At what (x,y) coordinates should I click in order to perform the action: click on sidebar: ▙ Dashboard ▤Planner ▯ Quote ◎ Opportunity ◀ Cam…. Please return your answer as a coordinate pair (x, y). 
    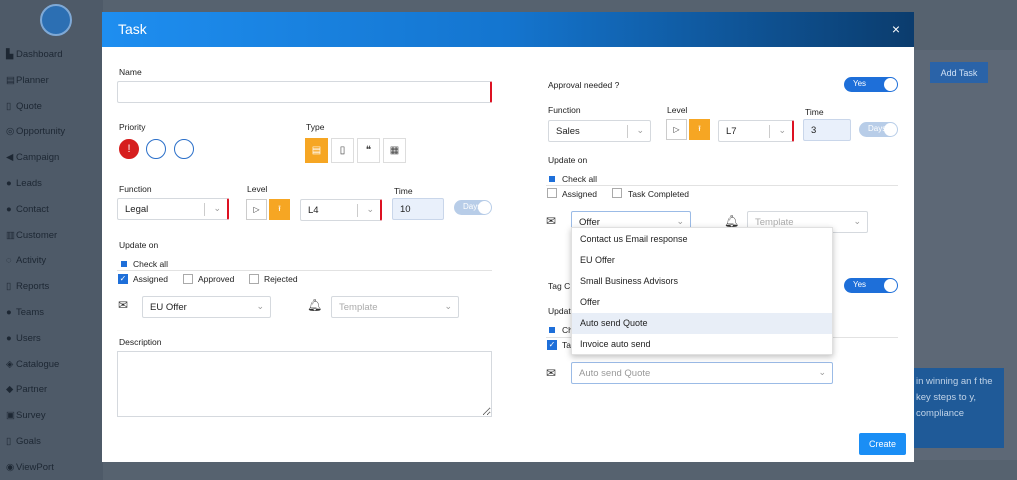
    Looking at the image, I should click on (51, 240).